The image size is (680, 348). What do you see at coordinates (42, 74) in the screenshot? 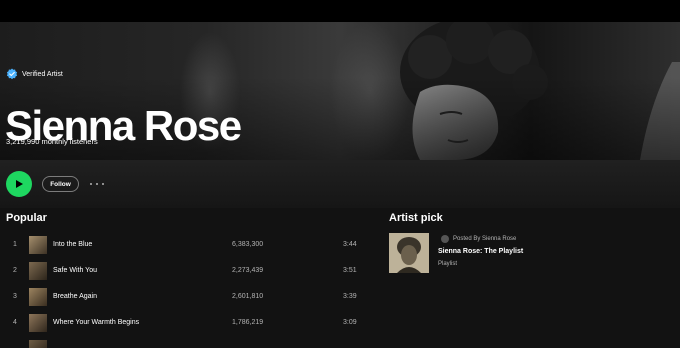
I see `verified-label: Verified Artist` at bounding box center [42, 74].